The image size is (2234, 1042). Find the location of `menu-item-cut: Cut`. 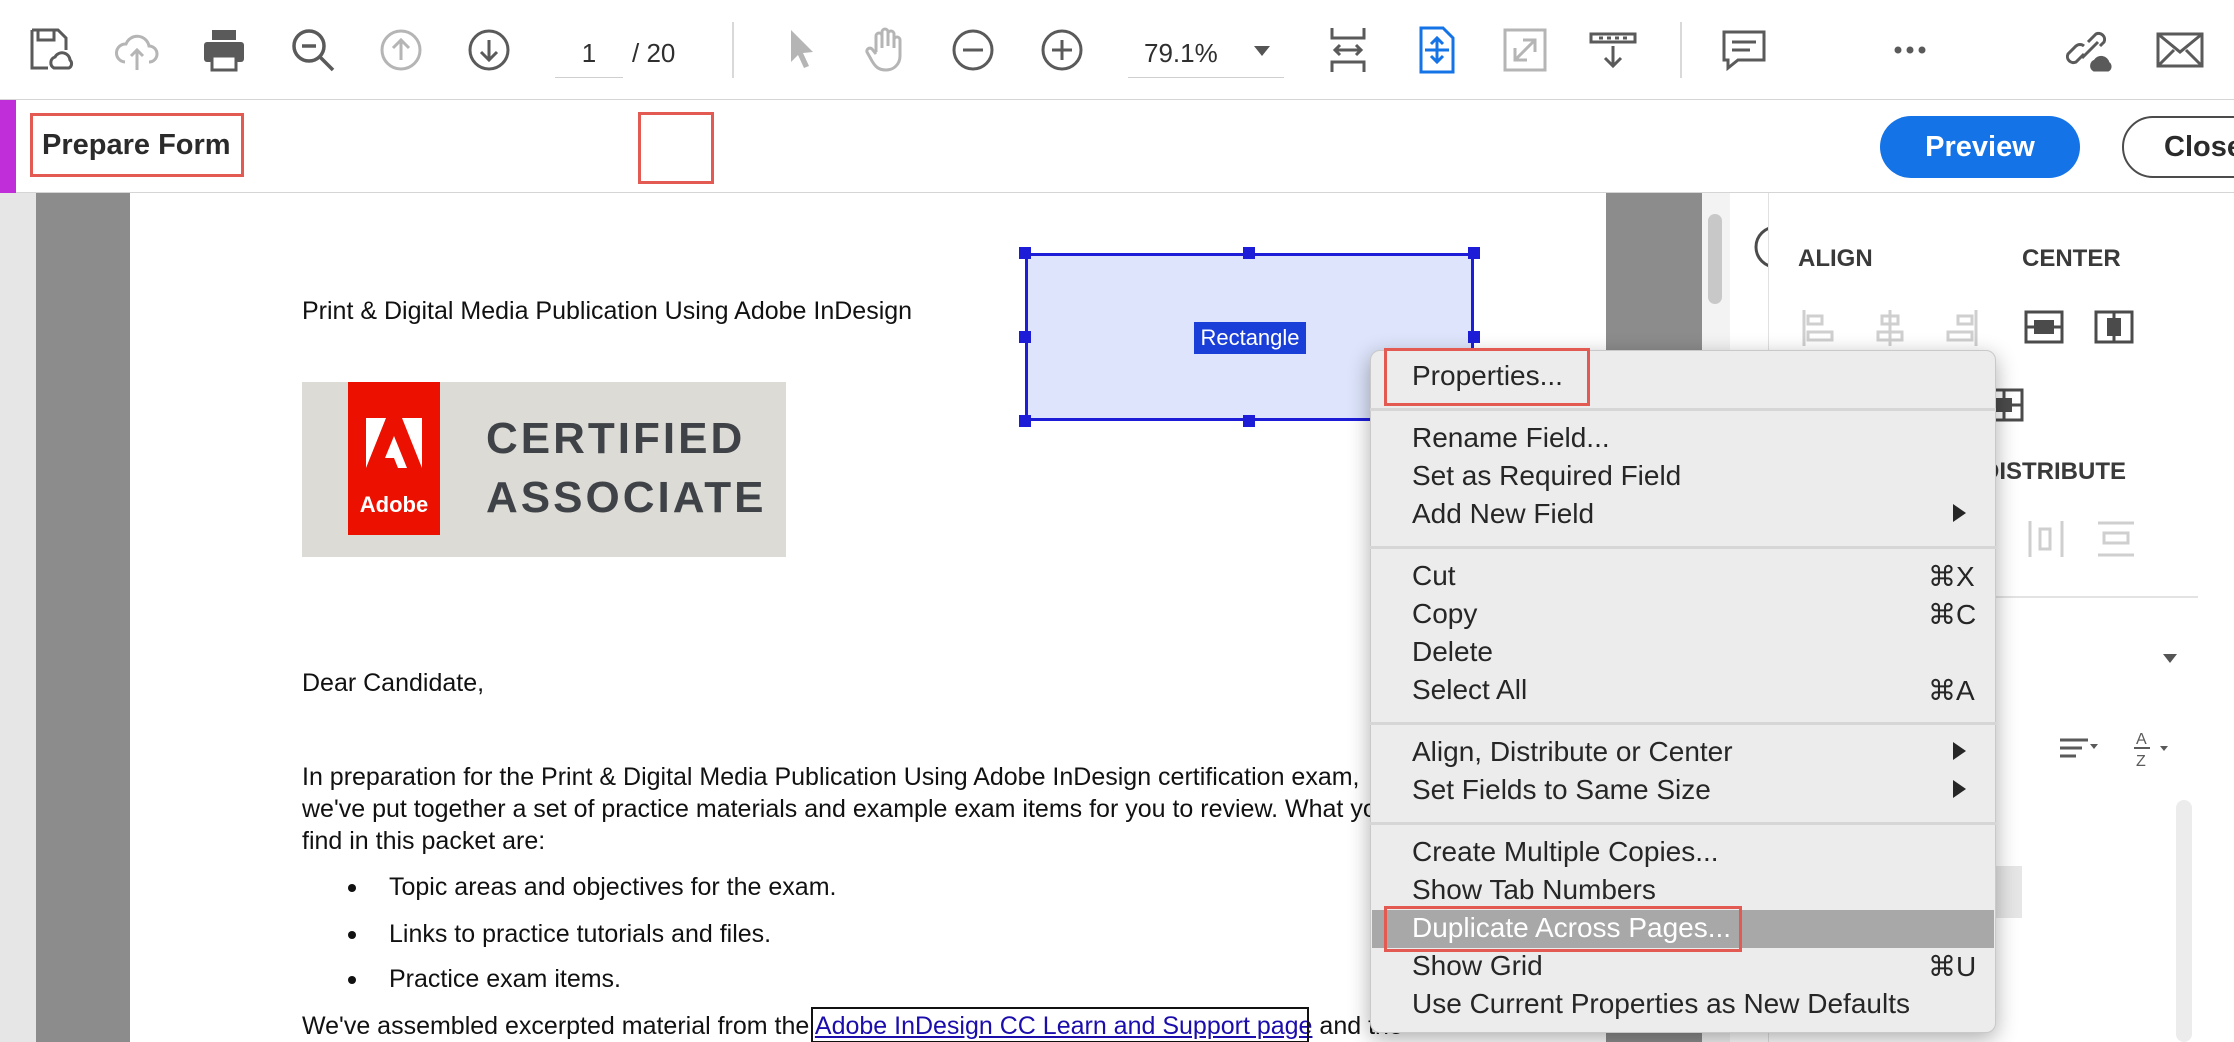

menu-item-cut: Cut is located at coordinates (1434, 576).